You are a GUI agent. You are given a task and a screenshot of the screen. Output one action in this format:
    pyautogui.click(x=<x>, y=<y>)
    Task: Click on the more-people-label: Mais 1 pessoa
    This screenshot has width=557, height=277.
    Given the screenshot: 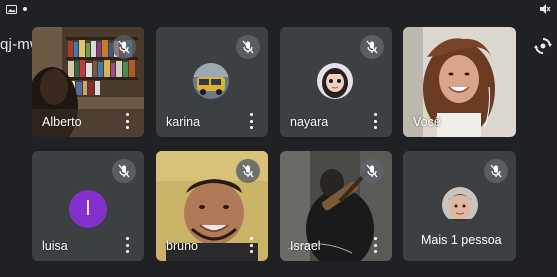 What is the action you would take?
    pyautogui.click(x=461, y=240)
    